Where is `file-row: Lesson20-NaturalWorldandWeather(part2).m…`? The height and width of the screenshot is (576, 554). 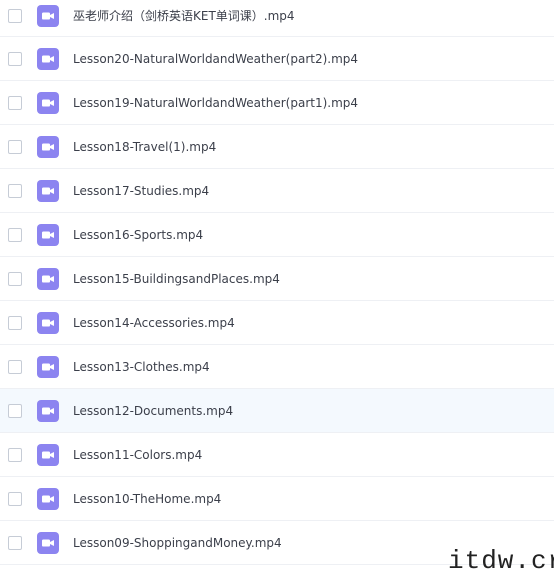
file-row: Lesson20-NaturalWorldandWeather(part2).m… is located at coordinates (277, 59).